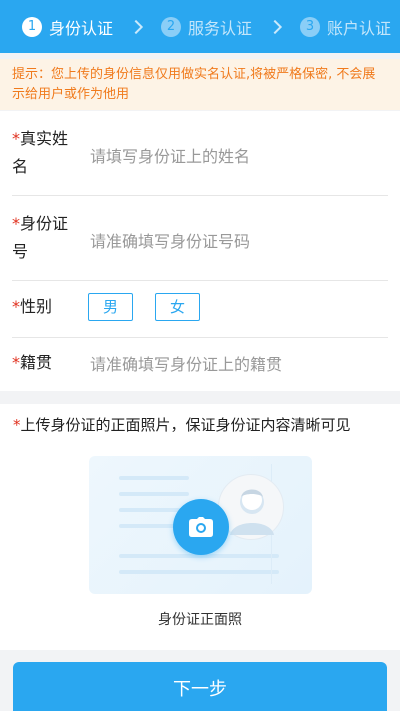 Image resolution: width=400 pixels, height=711 pixels. Describe the element at coordinates (45, 238) in the screenshot. I see `id-number-label: *身份证 号` at that location.